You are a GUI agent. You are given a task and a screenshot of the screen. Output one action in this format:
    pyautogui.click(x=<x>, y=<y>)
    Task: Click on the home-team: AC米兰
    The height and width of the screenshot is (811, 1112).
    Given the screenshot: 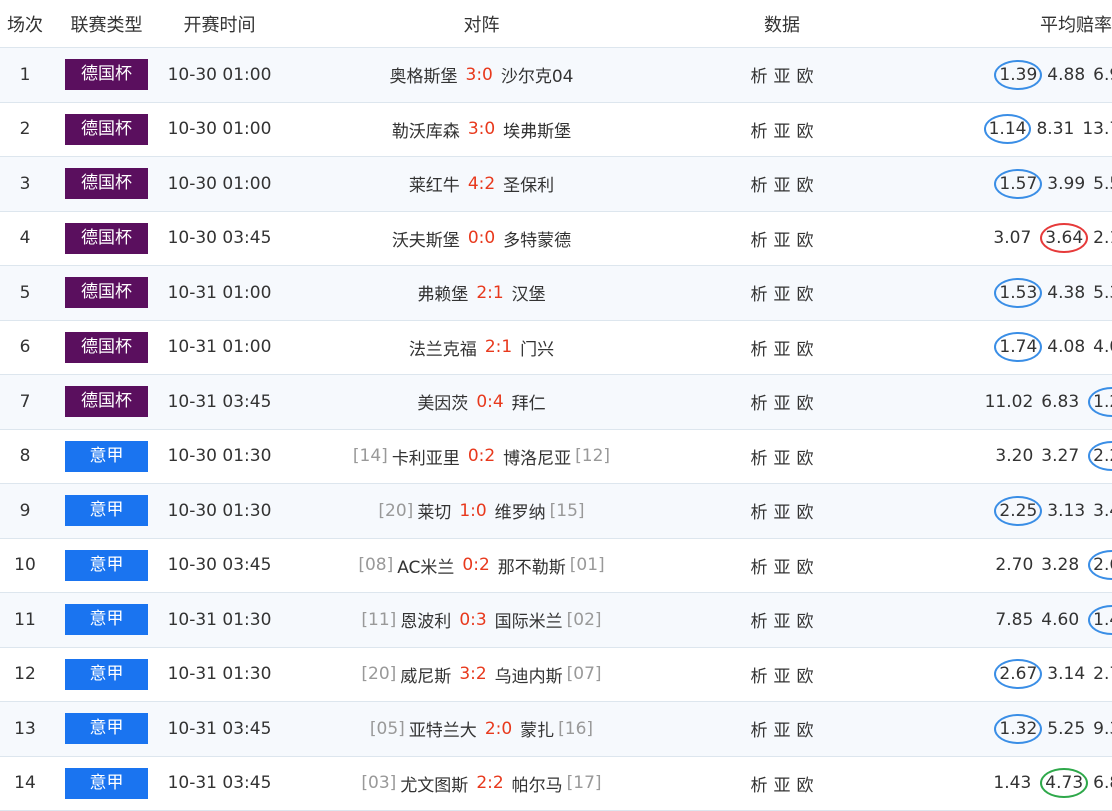 What is the action you would take?
    pyautogui.click(x=425, y=565)
    